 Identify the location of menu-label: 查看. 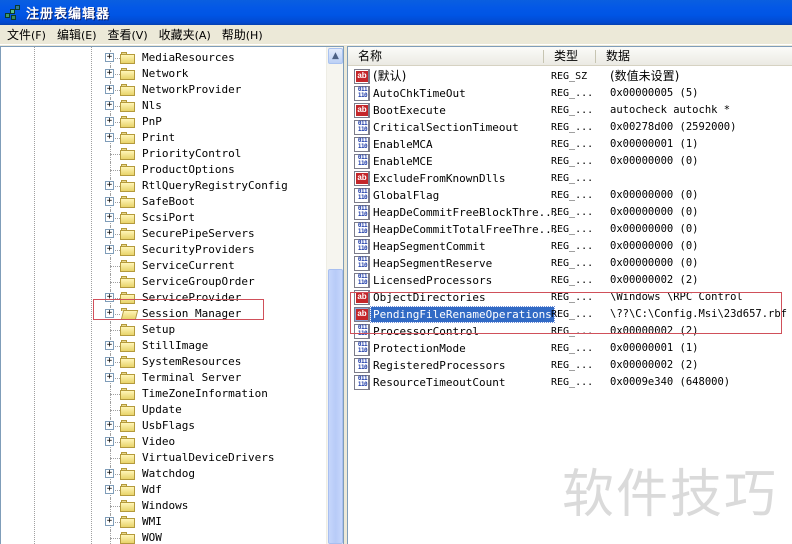
(119, 34).